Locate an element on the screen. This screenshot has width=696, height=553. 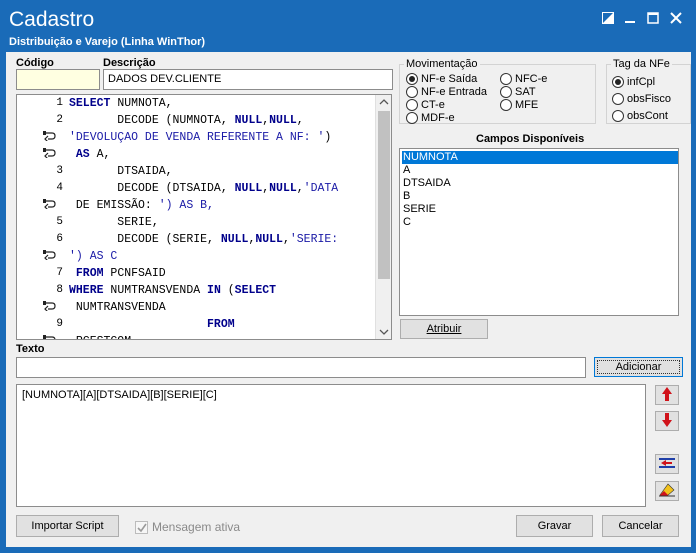
checkbox-check-icon is located at coordinates (141, 527).